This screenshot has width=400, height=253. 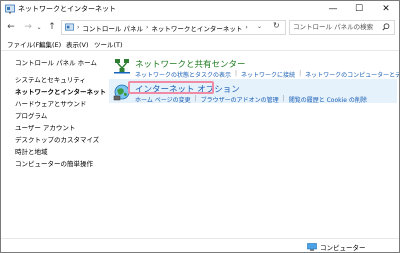 I want to click on link-connect-to-network: ネットワークに接続, so click(x=268, y=74).